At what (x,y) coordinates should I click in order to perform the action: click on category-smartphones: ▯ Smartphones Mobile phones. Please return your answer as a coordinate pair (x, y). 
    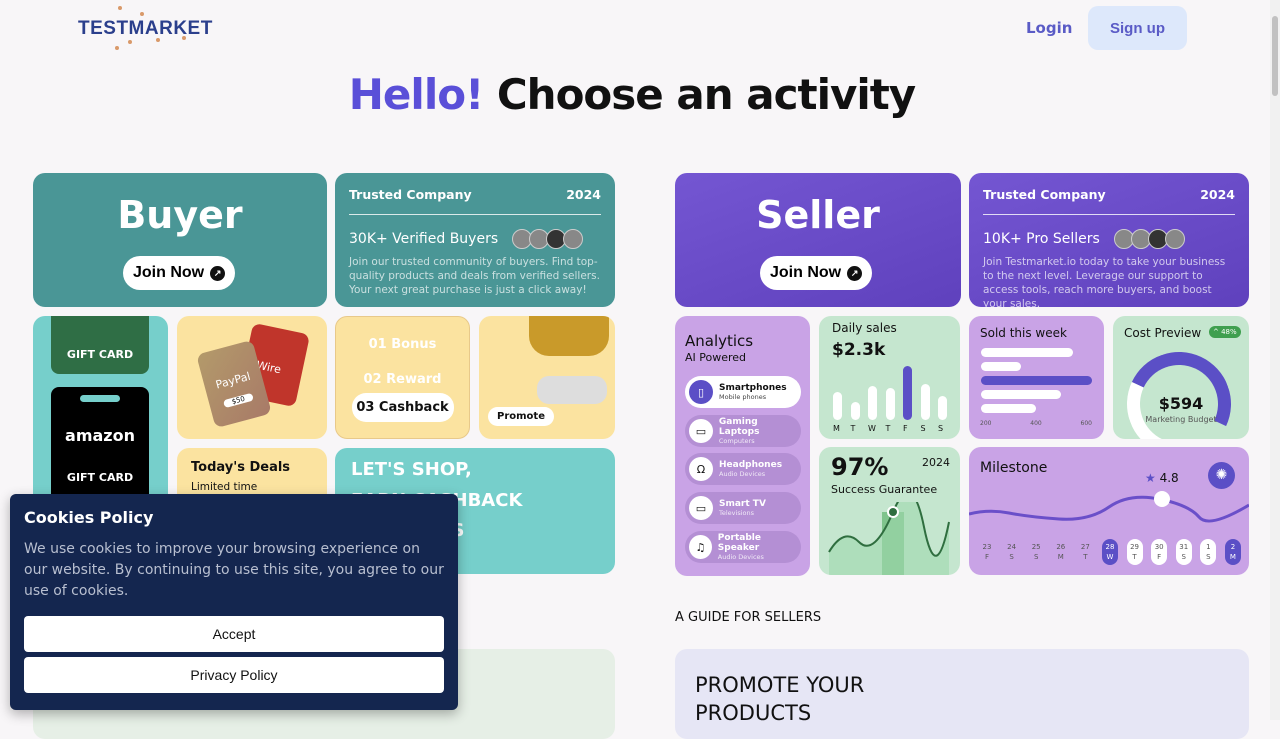
    Looking at the image, I should click on (743, 392).